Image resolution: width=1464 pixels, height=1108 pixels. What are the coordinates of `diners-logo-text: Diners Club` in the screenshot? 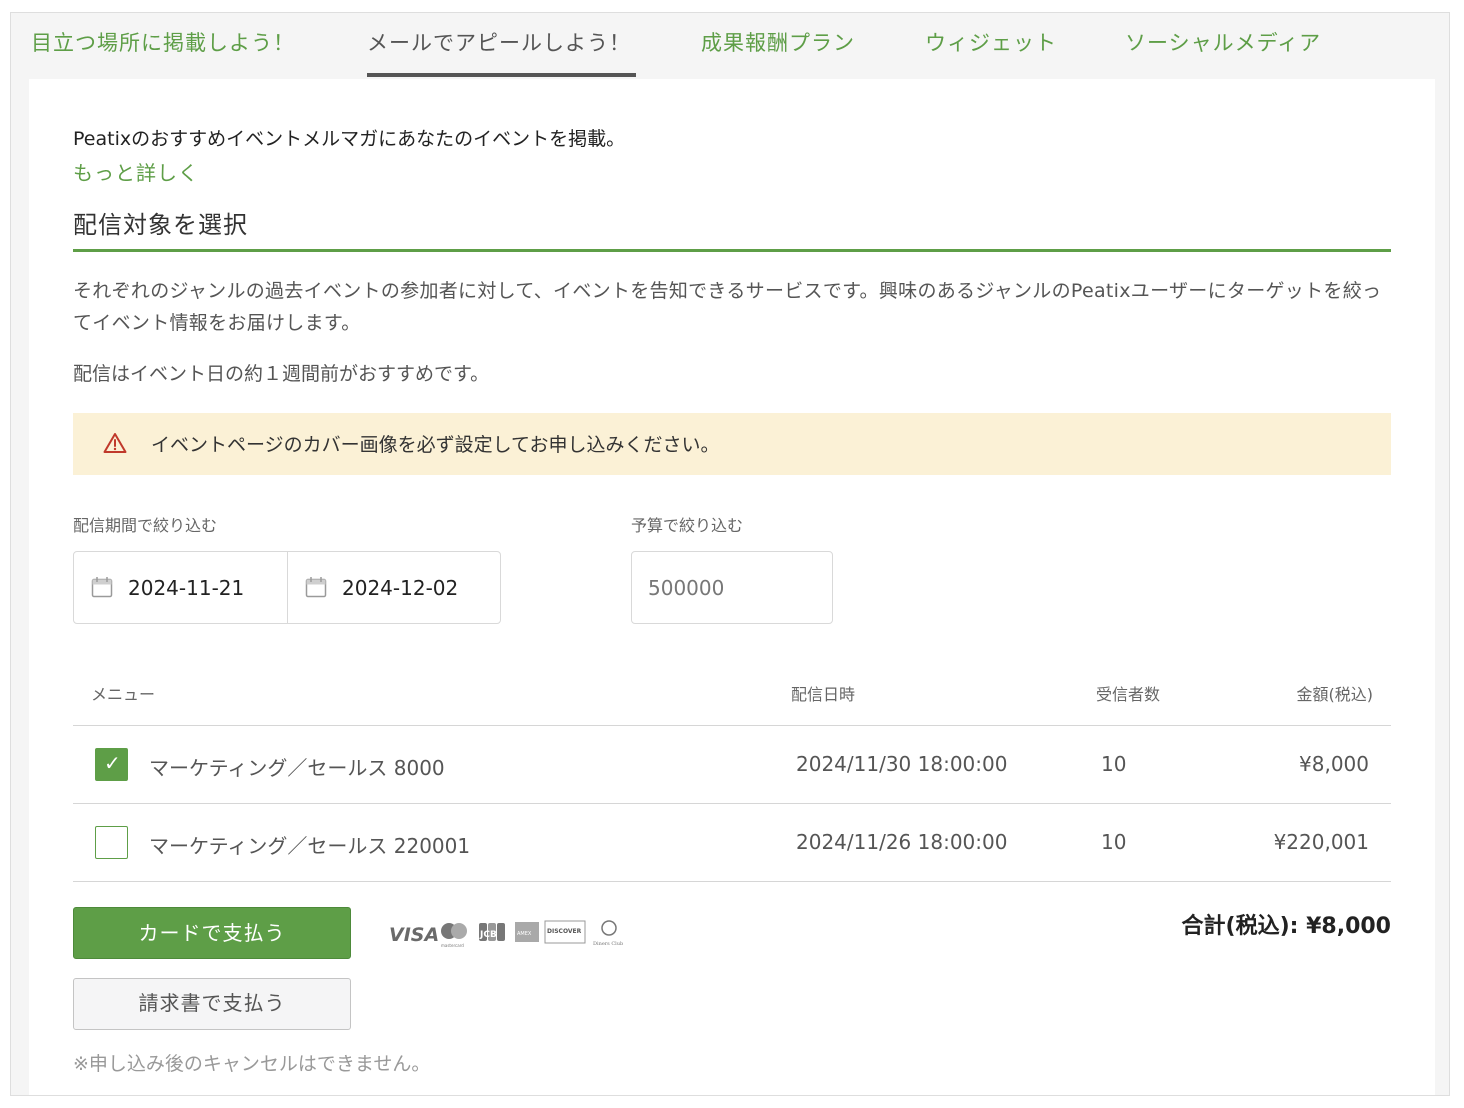 It's located at (608, 944).